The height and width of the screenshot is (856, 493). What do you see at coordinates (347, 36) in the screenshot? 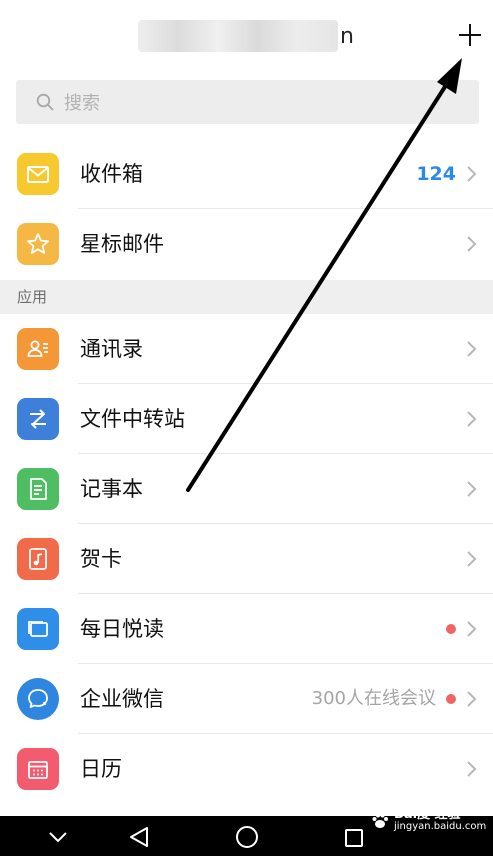
I see `account-name-suffix: n` at bounding box center [347, 36].